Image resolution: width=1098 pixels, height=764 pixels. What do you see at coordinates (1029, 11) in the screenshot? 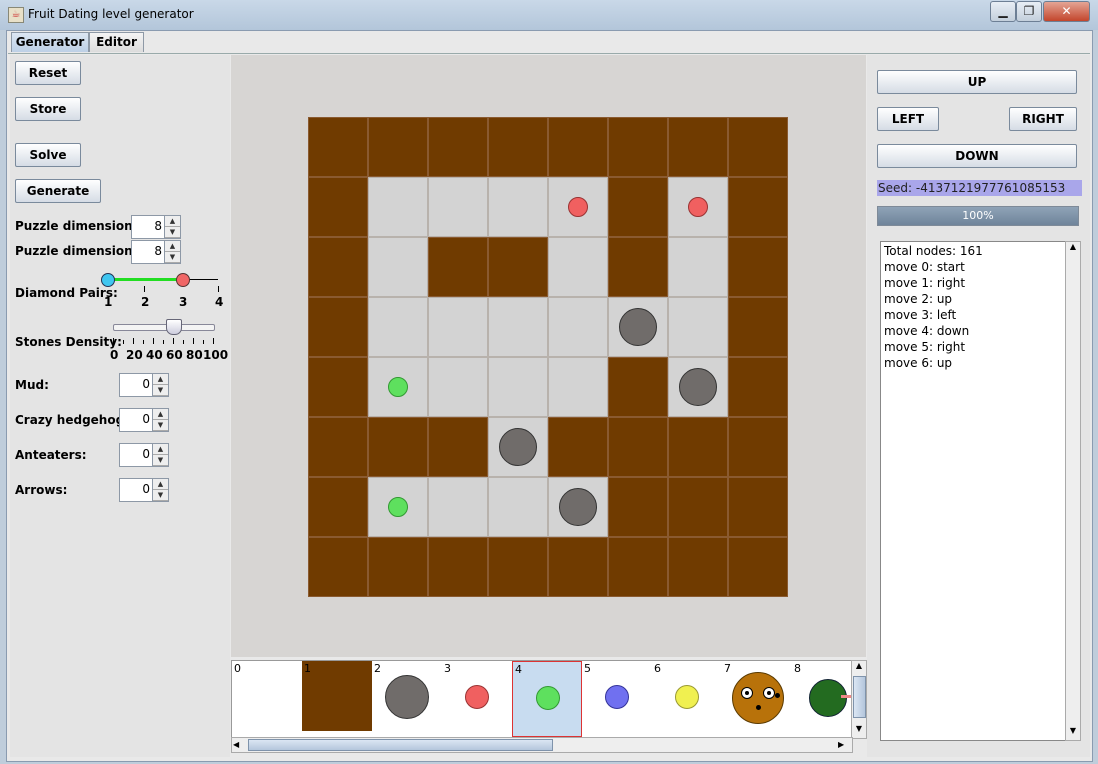
I see `maximize-button: ❐` at bounding box center [1029, 11].